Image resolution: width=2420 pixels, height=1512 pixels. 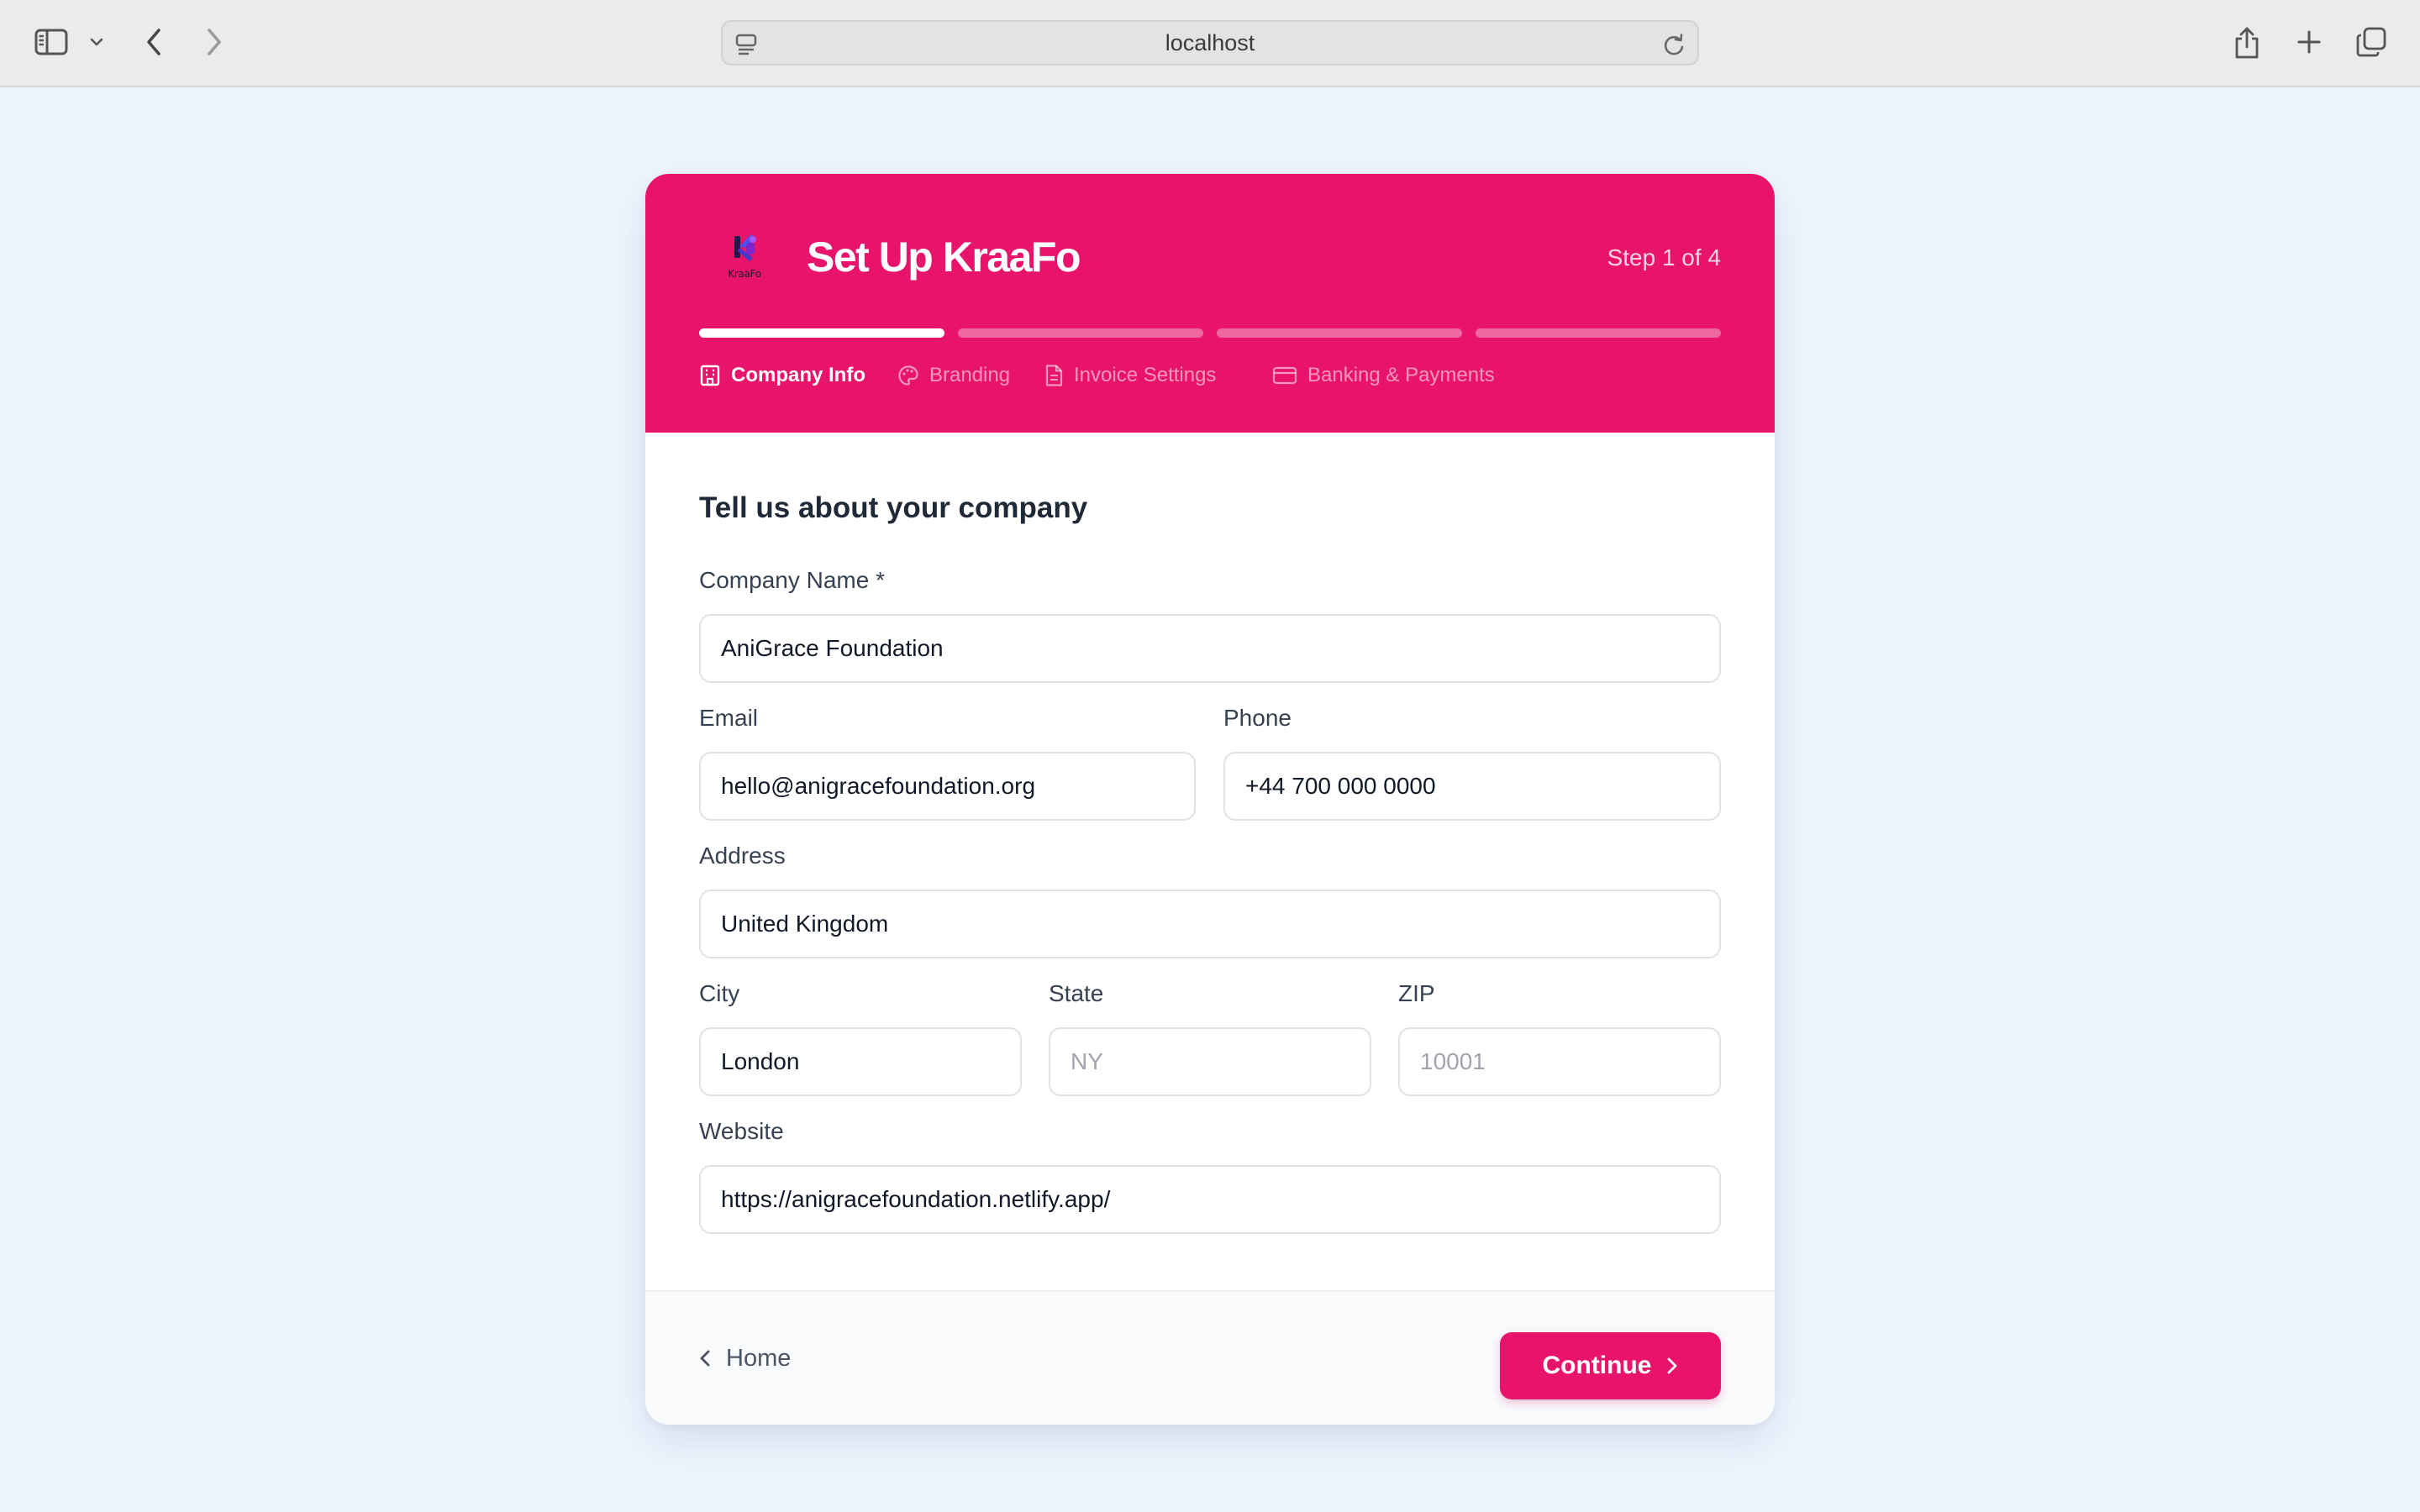 I want to click on address-label: Address, so click(x=742, y=856).